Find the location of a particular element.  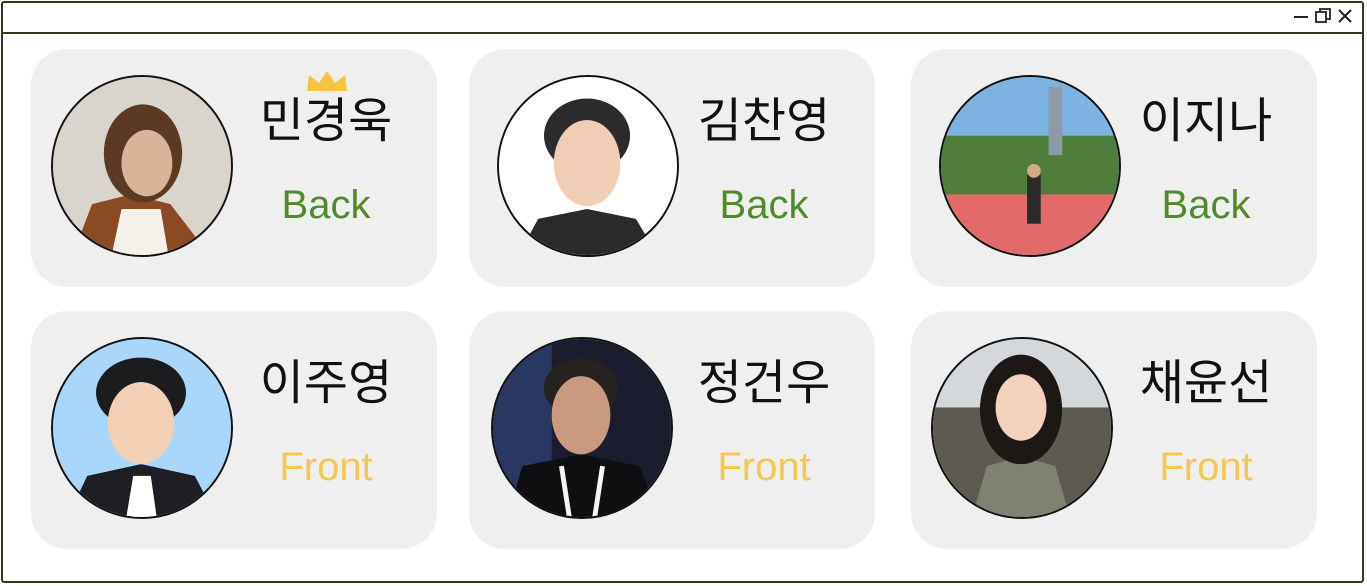

member-card: 이지나 Back is located at coordinates (1114, 168).